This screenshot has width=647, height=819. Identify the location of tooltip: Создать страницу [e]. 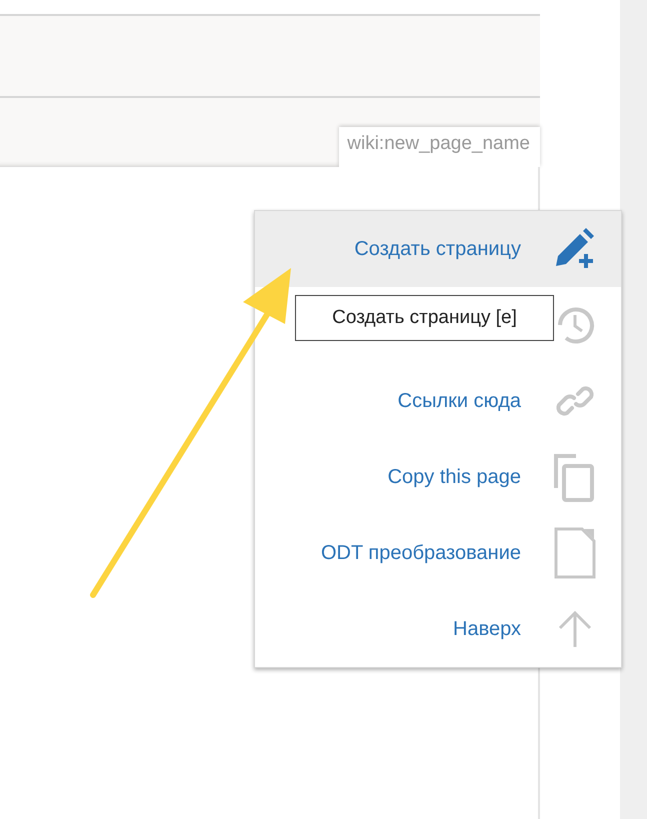
(424, 318).